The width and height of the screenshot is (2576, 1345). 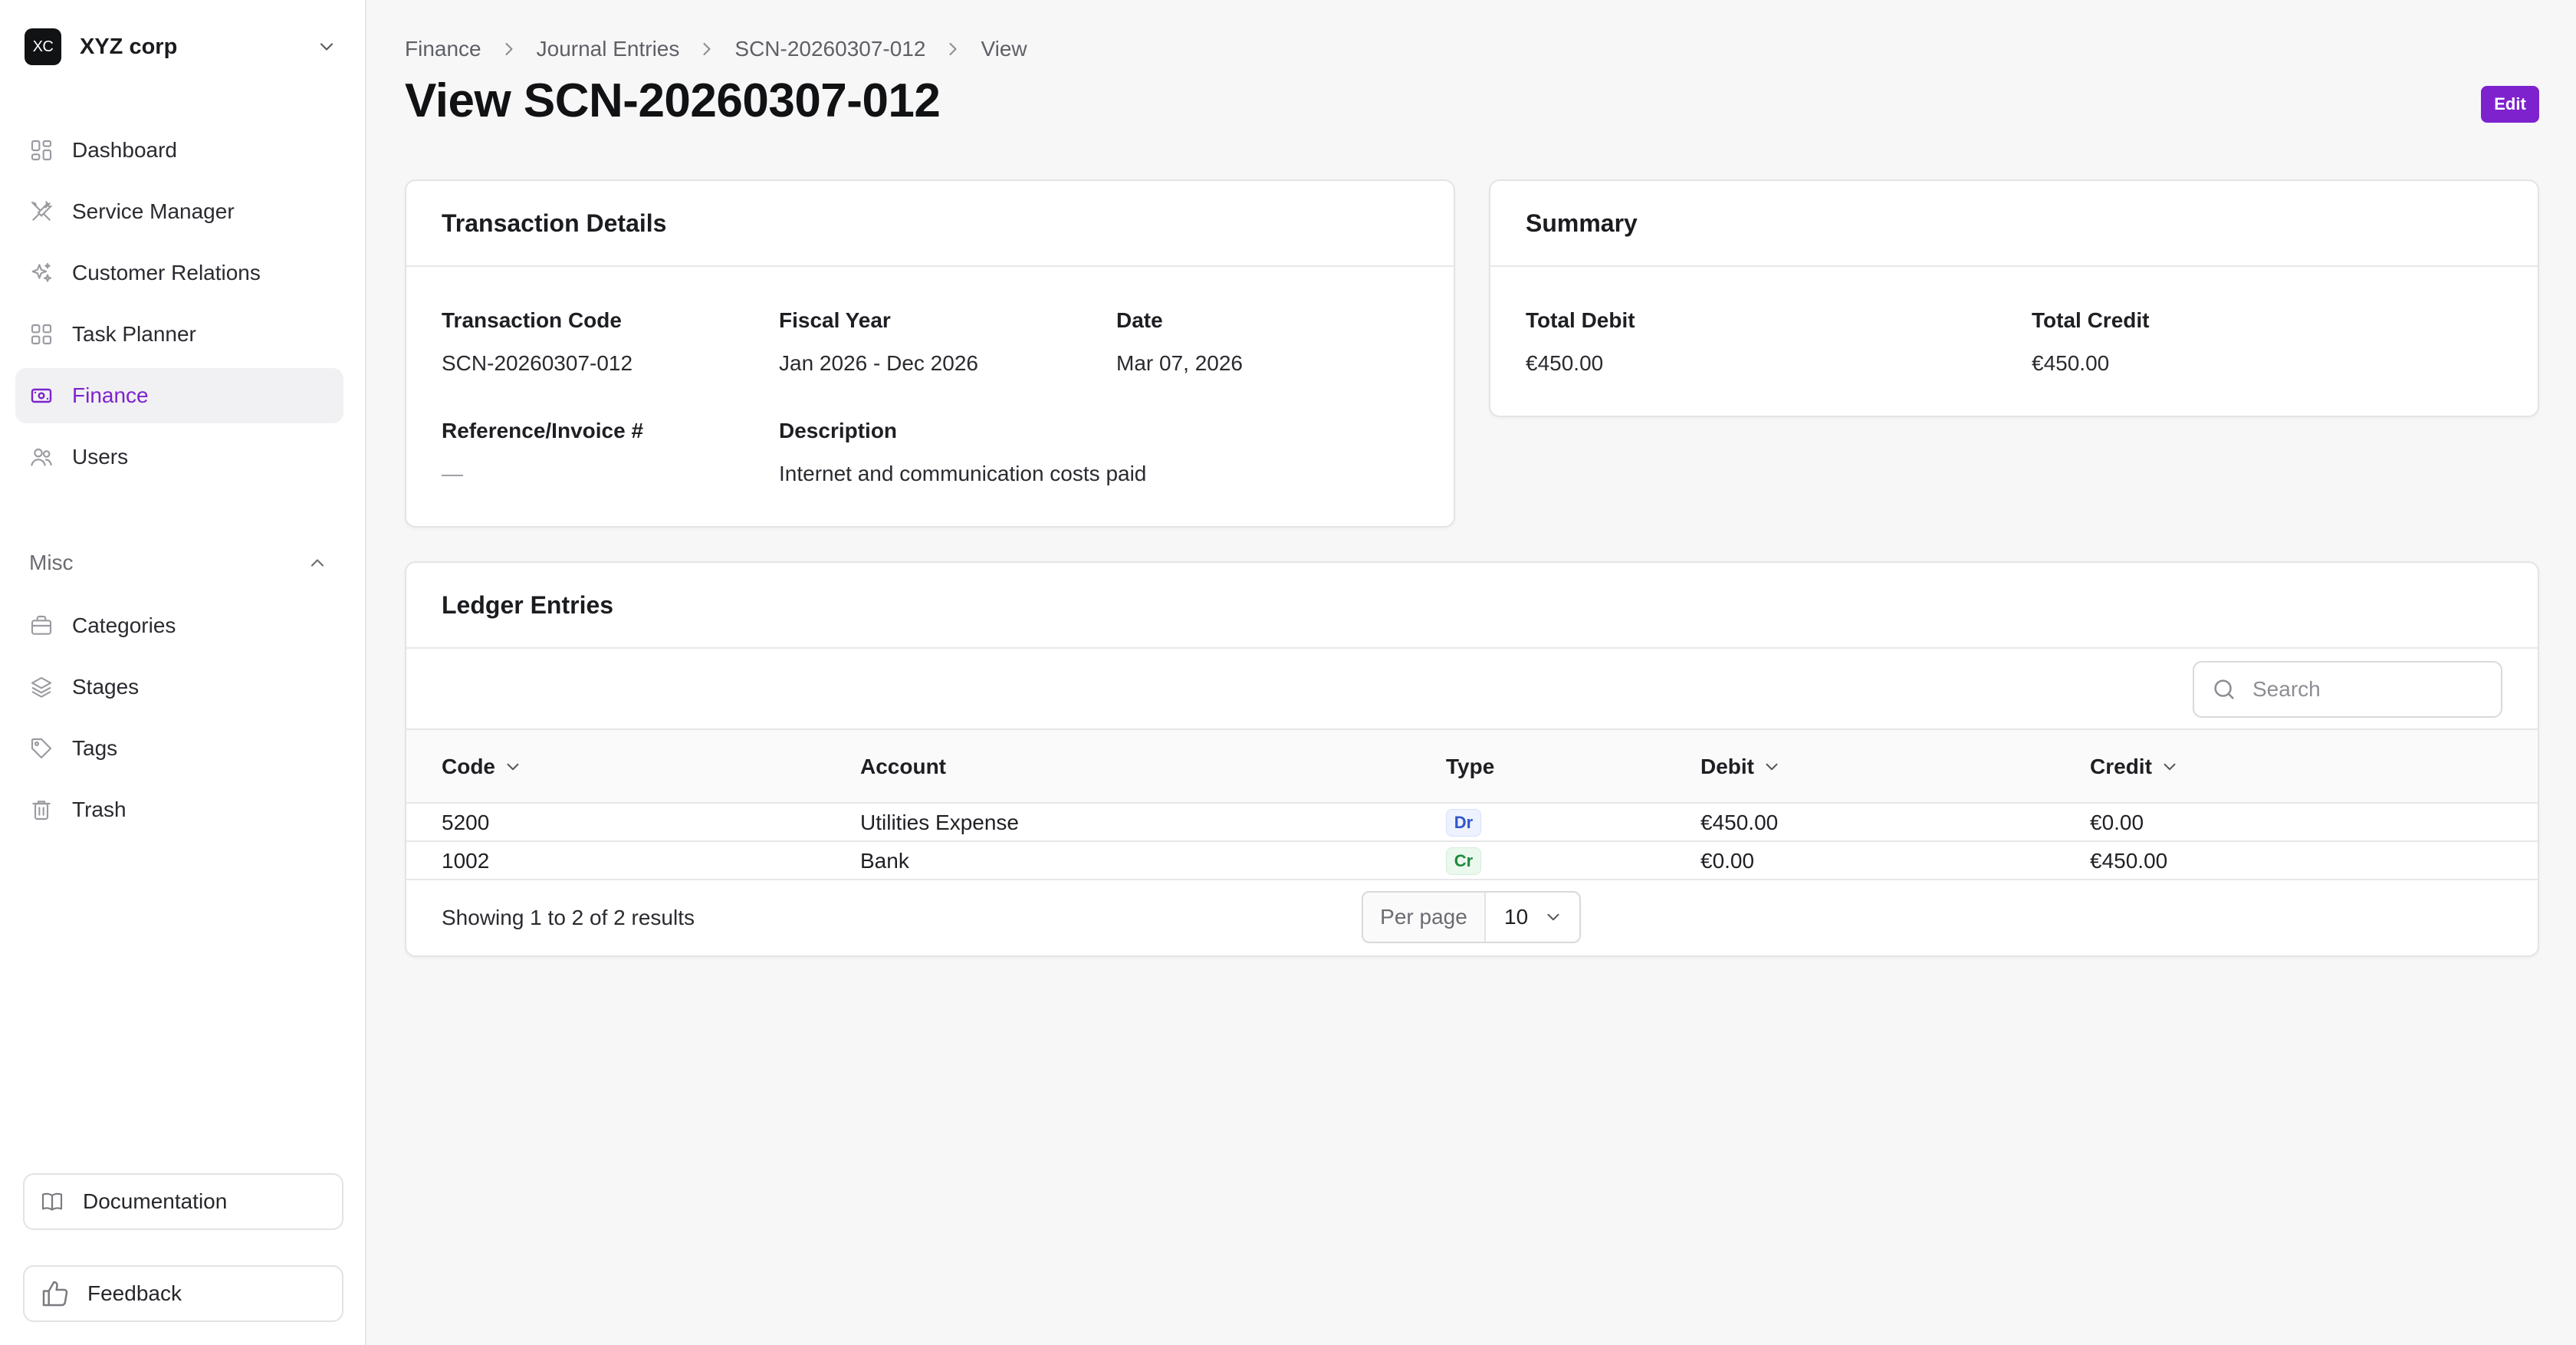 I want to click on cell-account: Bank, so click(x=884, y=861).